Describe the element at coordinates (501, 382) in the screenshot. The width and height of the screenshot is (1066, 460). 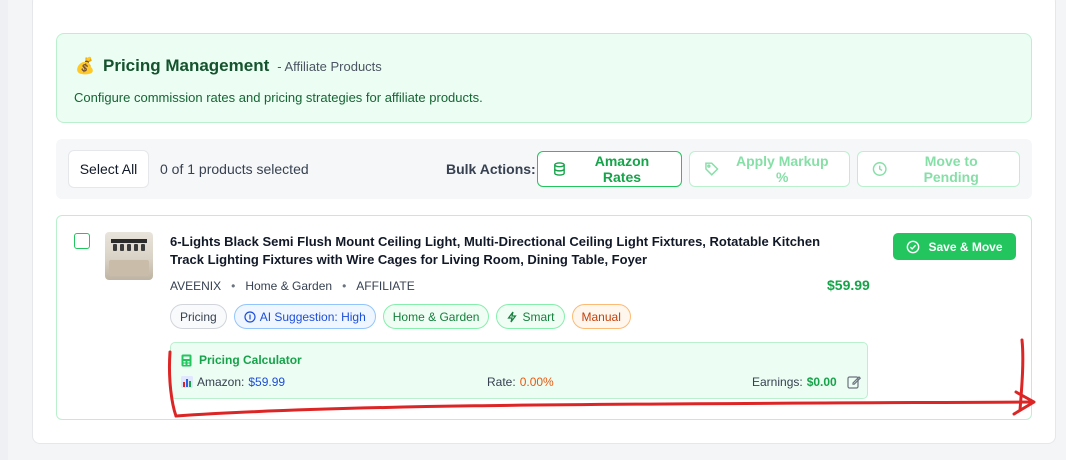
I see `calc-rate-label: Rate:` at that location.